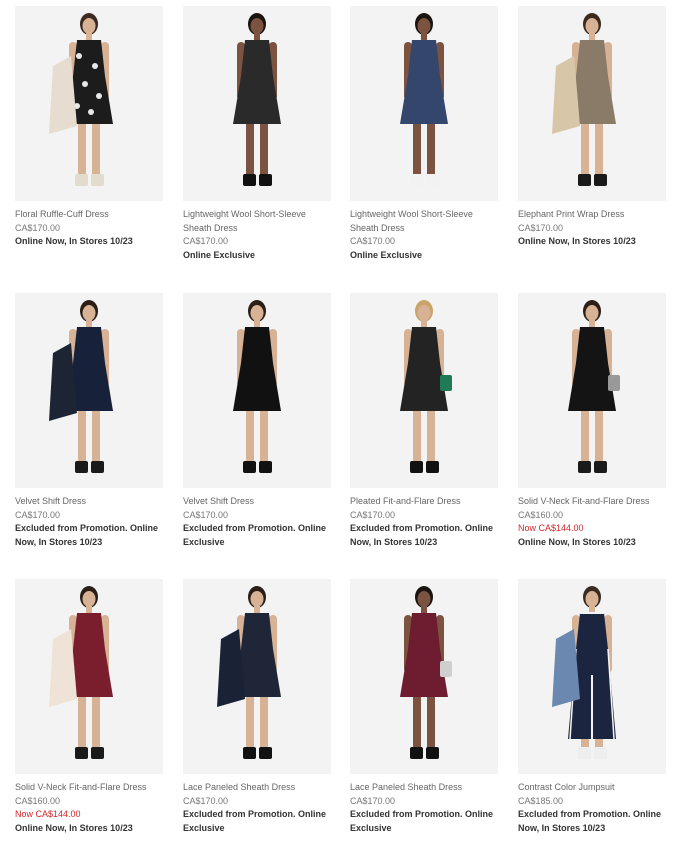 The width and height of the screenshot is (700, 852). Describe the element at coordinates (424, 502) in the screenshot. I see `product-name: Pleated Fit-and-Flare Dress` at that location.